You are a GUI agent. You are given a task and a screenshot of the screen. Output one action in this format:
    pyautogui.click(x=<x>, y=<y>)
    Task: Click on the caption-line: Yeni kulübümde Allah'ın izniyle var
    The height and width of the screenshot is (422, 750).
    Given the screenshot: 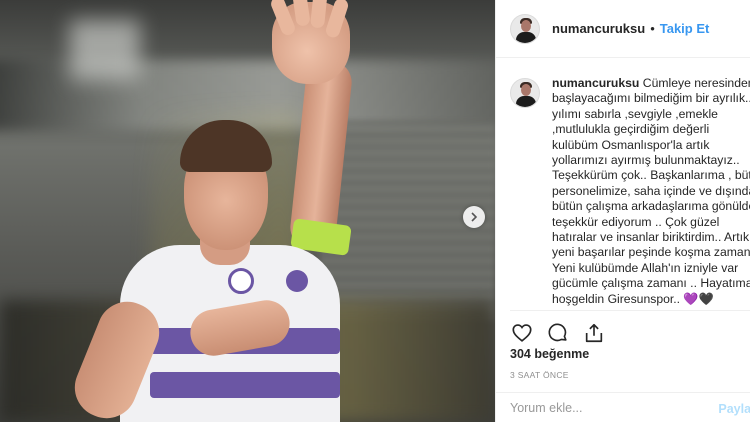 What is the action you would take?
    pyautogui.click(x=645, y=267)
    